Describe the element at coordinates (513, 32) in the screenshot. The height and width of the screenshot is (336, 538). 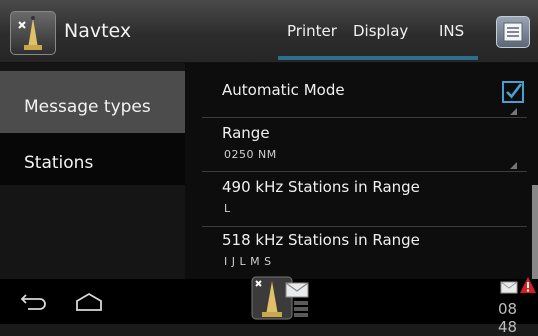
I see `menu-icon` at that location.